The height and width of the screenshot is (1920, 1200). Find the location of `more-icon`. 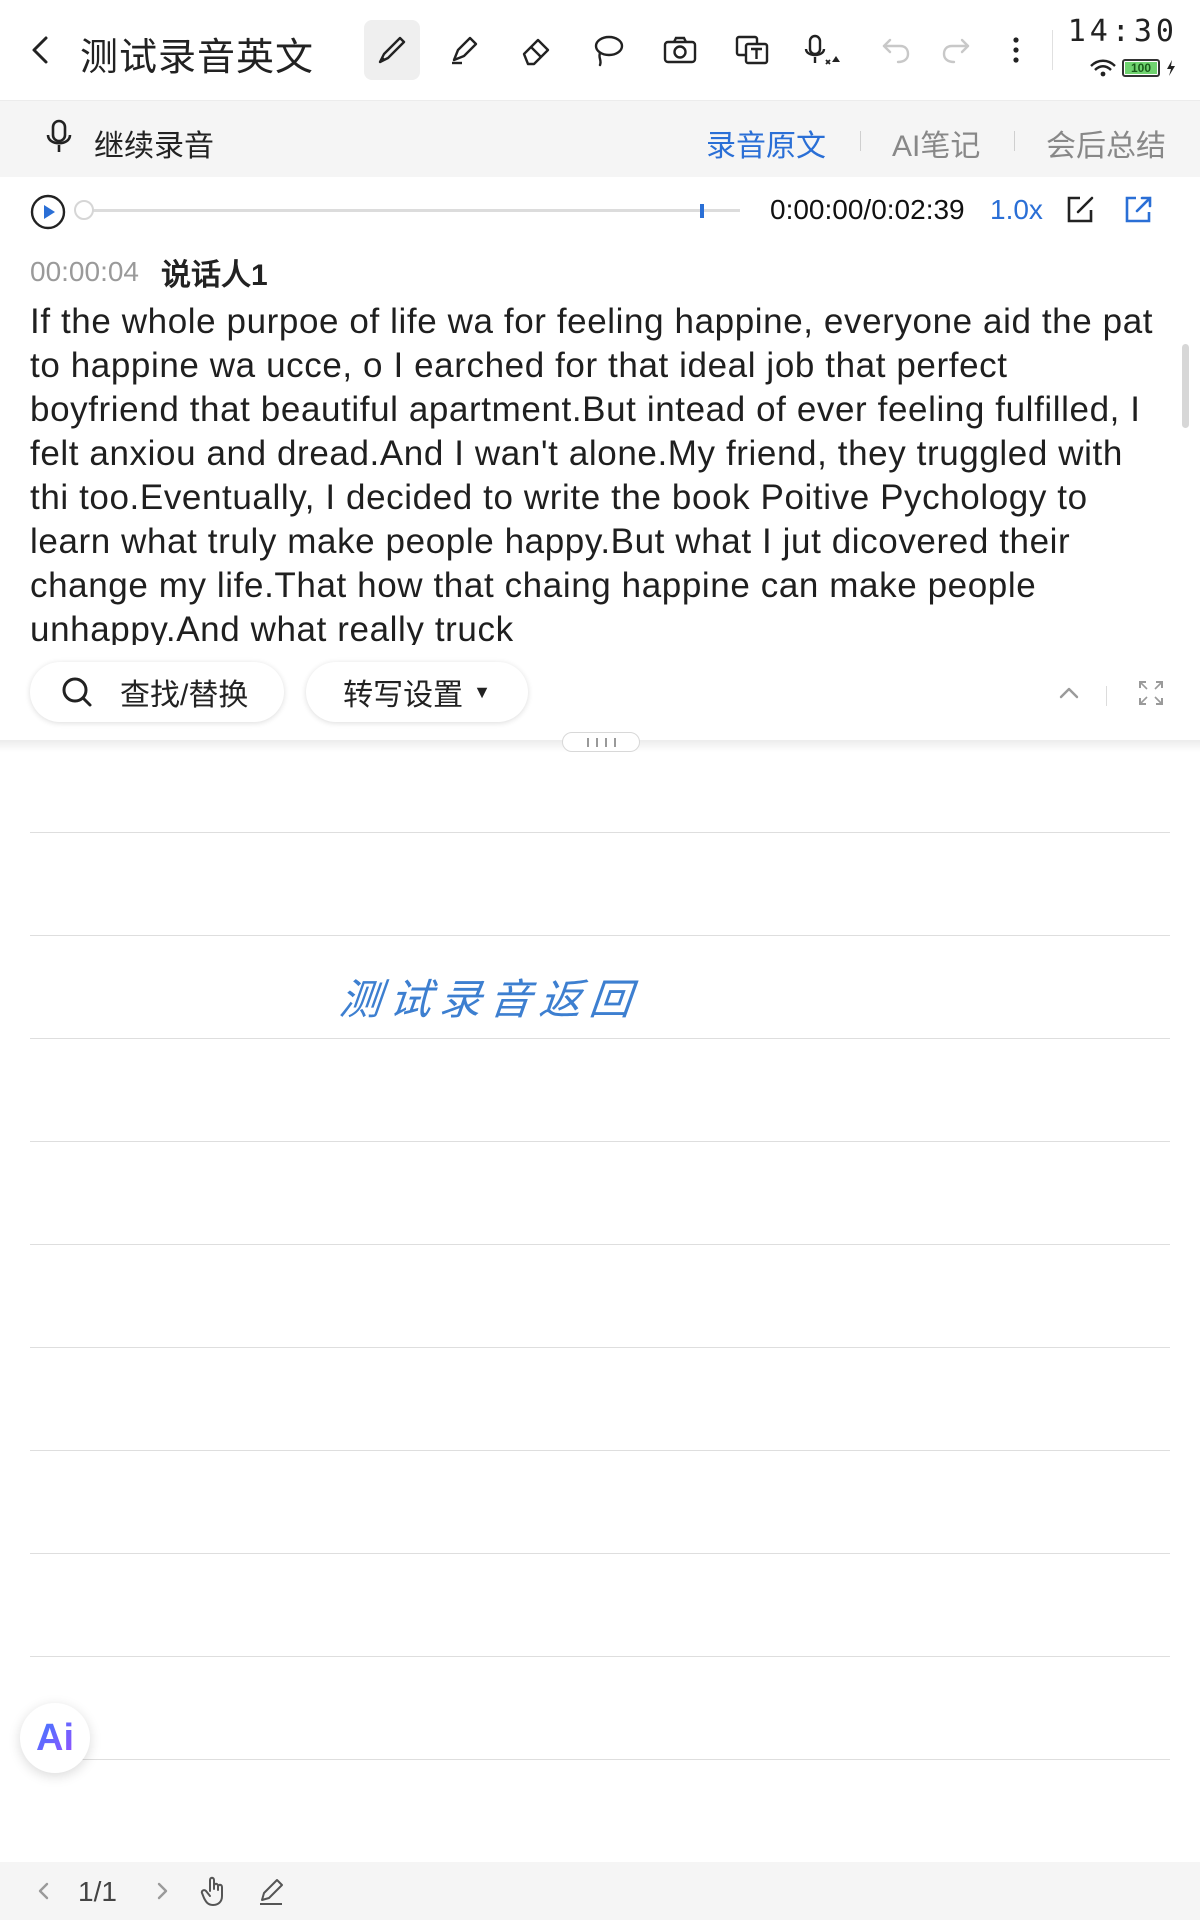

more-icon is located at coordinates (1016, 50).